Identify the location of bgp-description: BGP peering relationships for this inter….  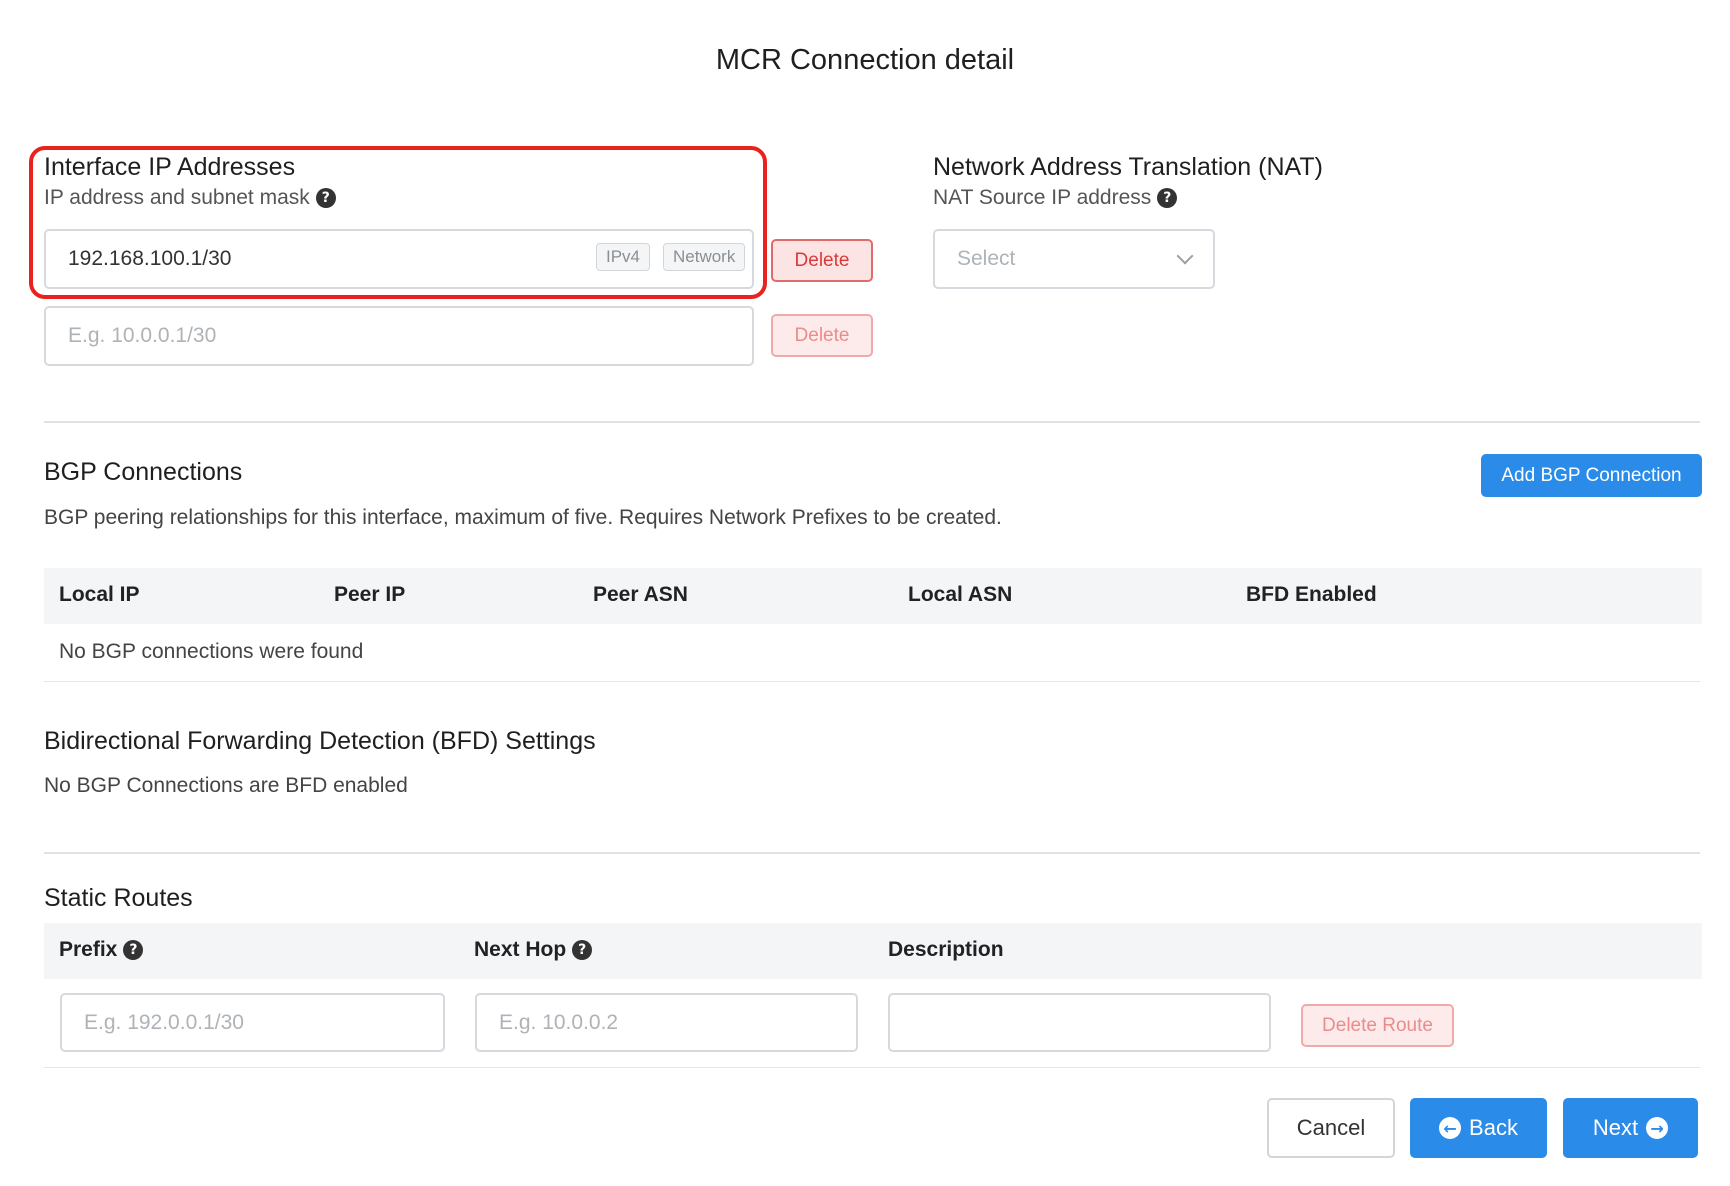
(523, 517).